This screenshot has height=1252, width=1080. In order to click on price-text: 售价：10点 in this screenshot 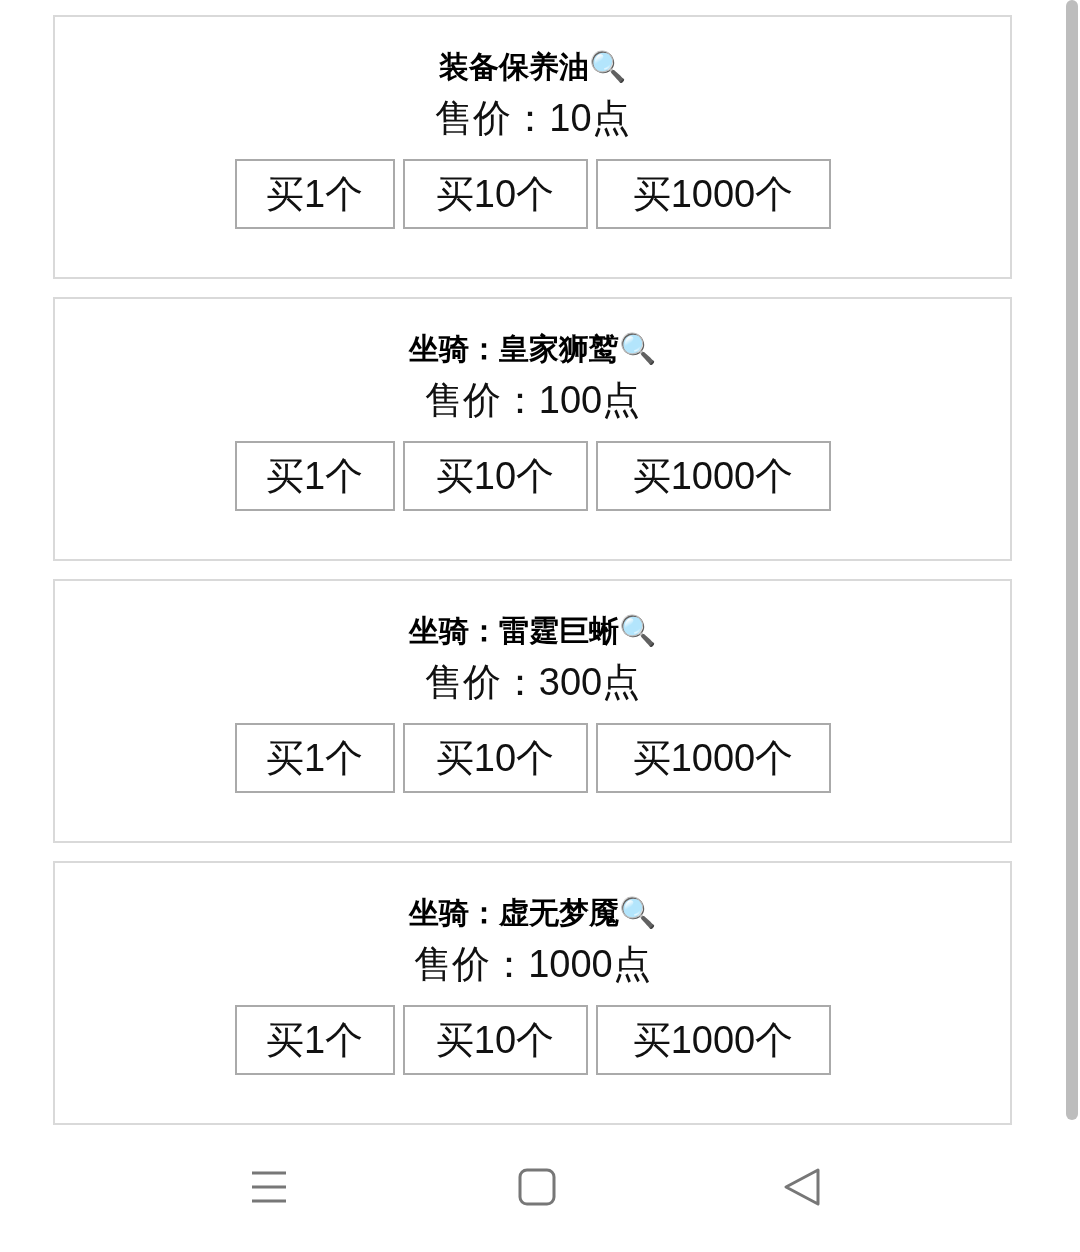, I will do `click(532, 118)`.